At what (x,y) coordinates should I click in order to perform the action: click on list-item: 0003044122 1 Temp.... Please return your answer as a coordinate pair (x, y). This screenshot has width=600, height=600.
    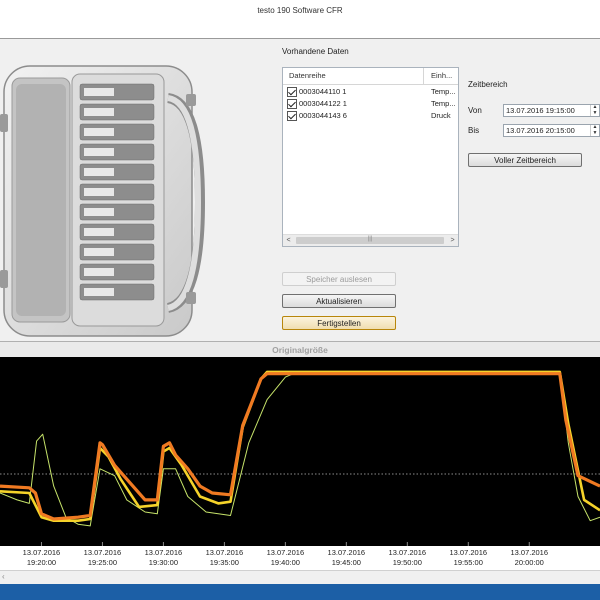
    Looking at the image, I should click on (370, 104).